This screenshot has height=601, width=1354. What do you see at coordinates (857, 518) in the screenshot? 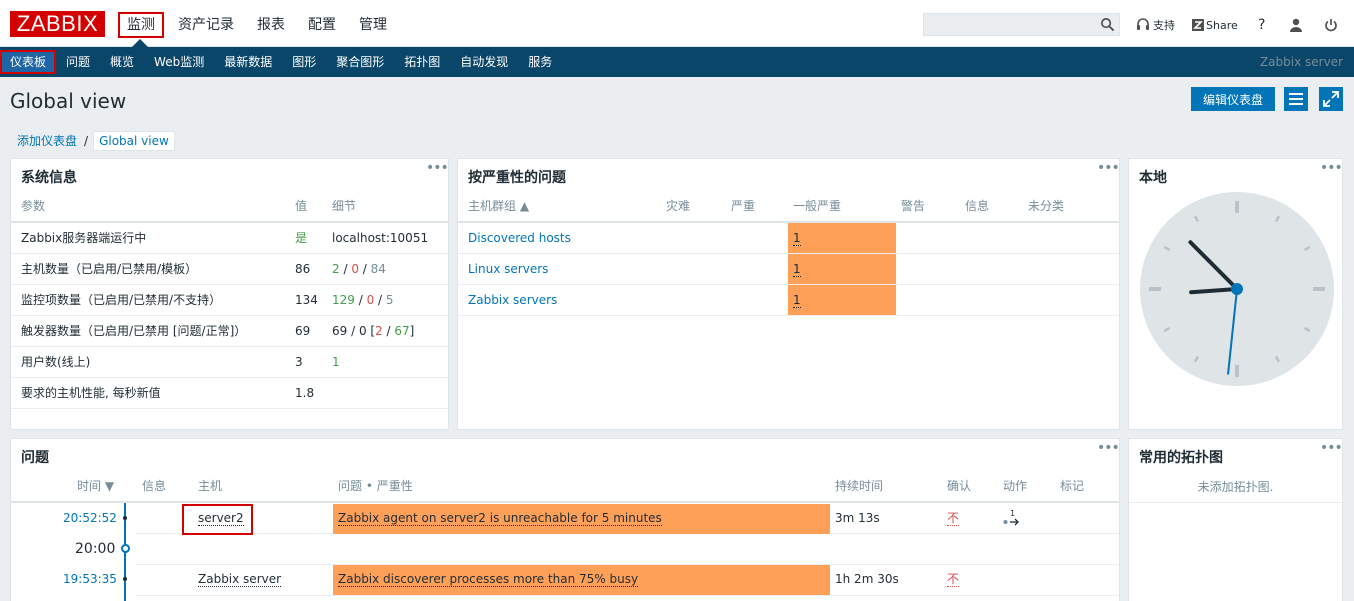
I see `duration-cell: 3m 13s` at bounding box center [857, 518].